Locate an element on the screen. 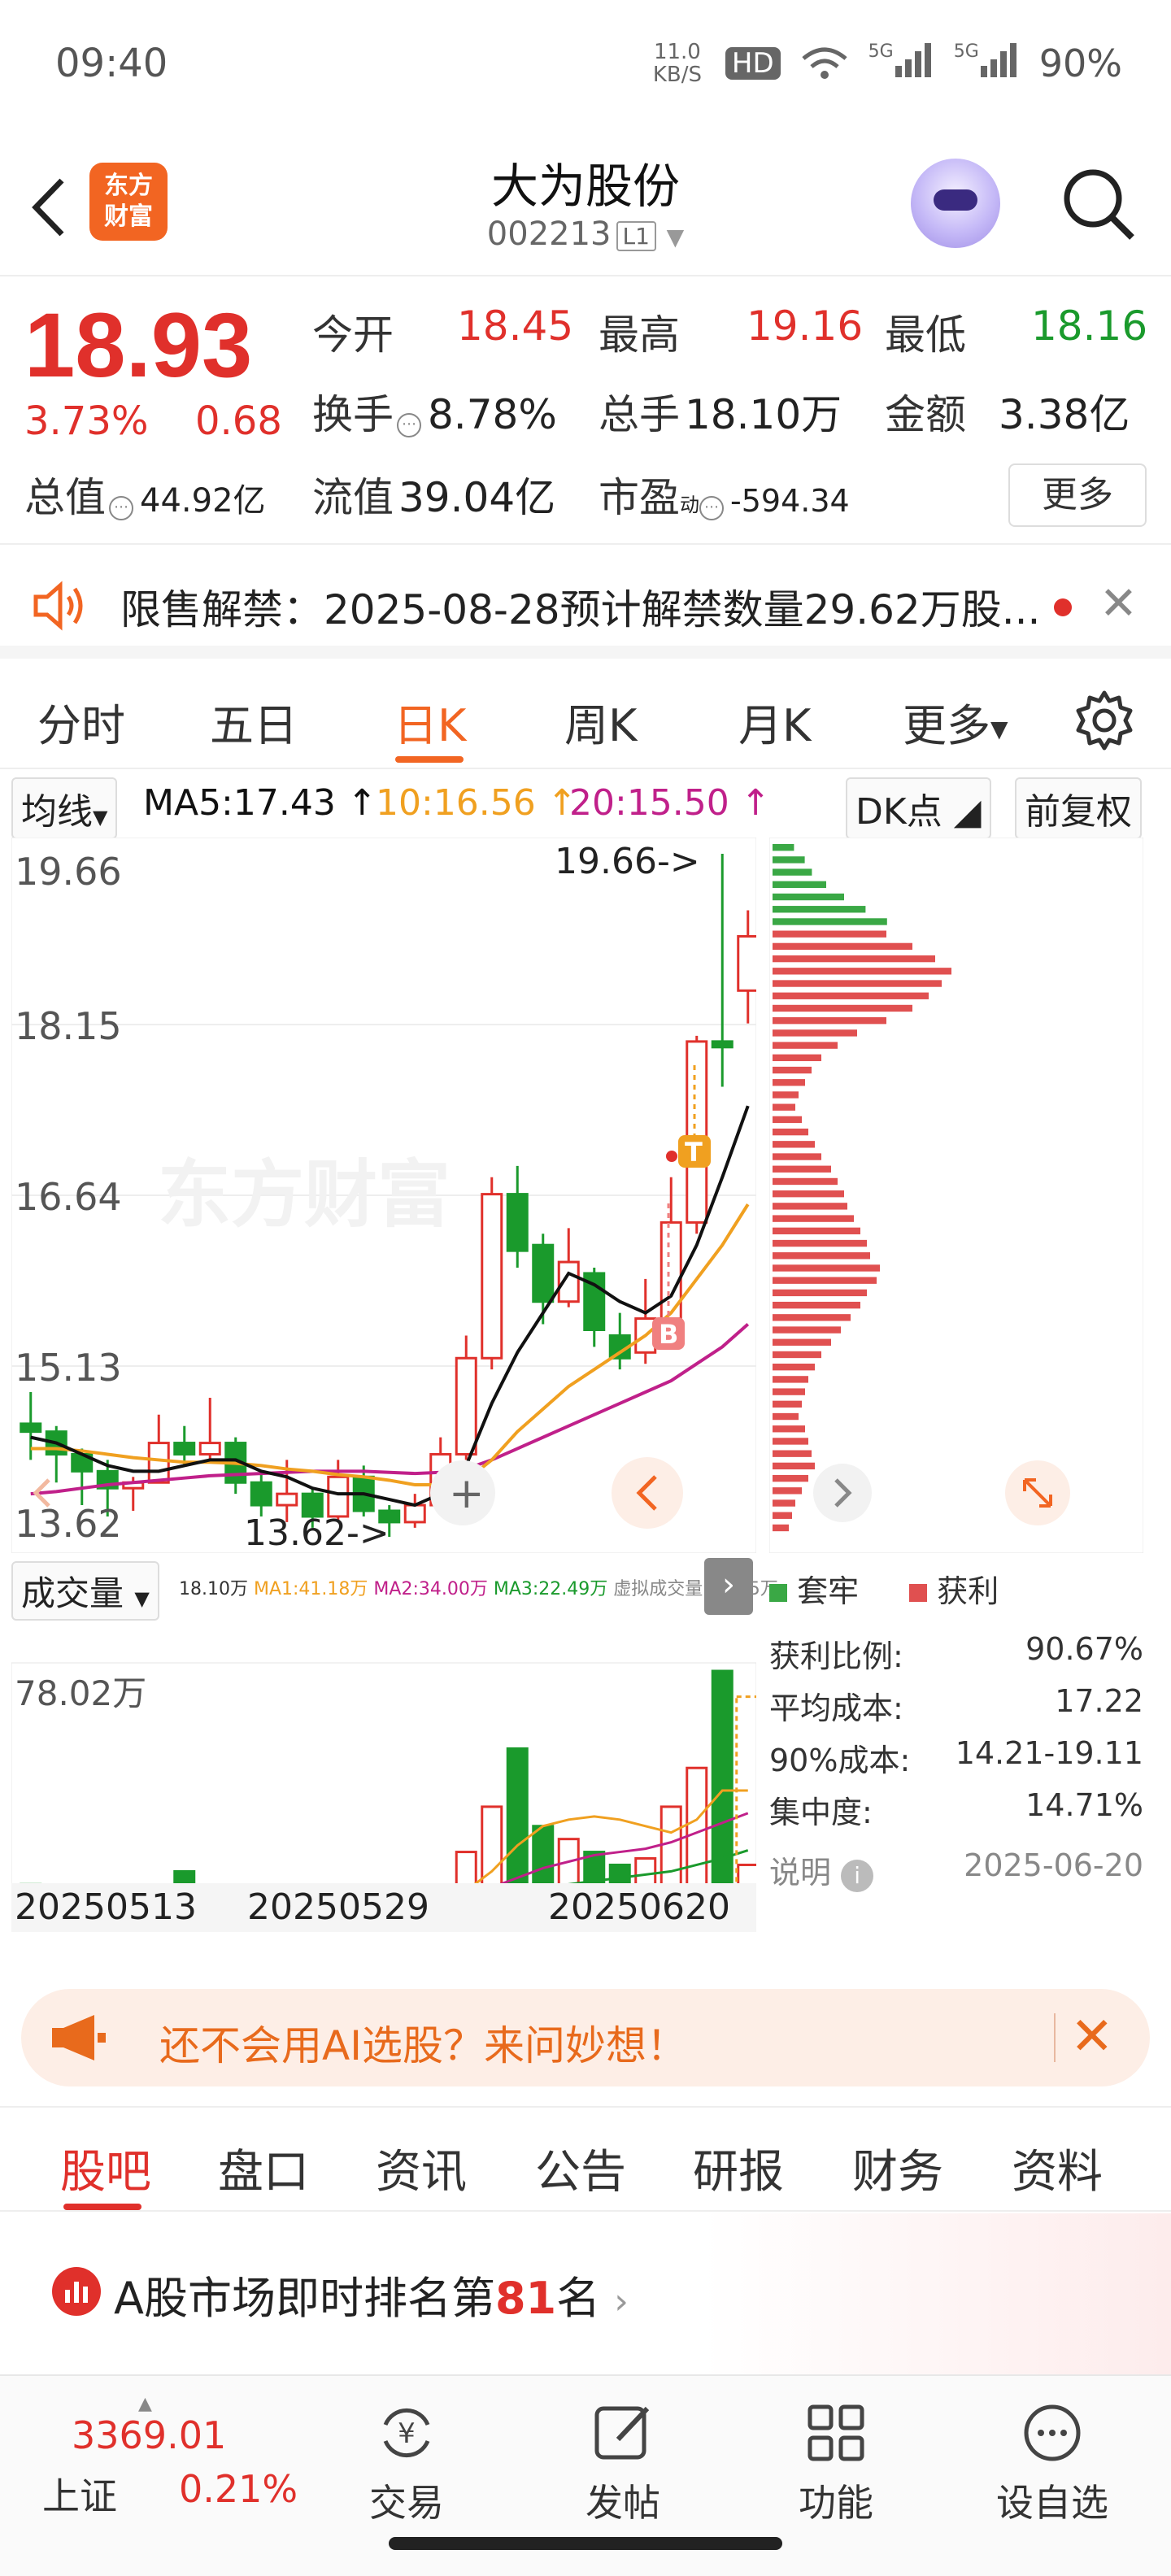  tab-profile: 资料 is located at coordinates (1057, 2168).